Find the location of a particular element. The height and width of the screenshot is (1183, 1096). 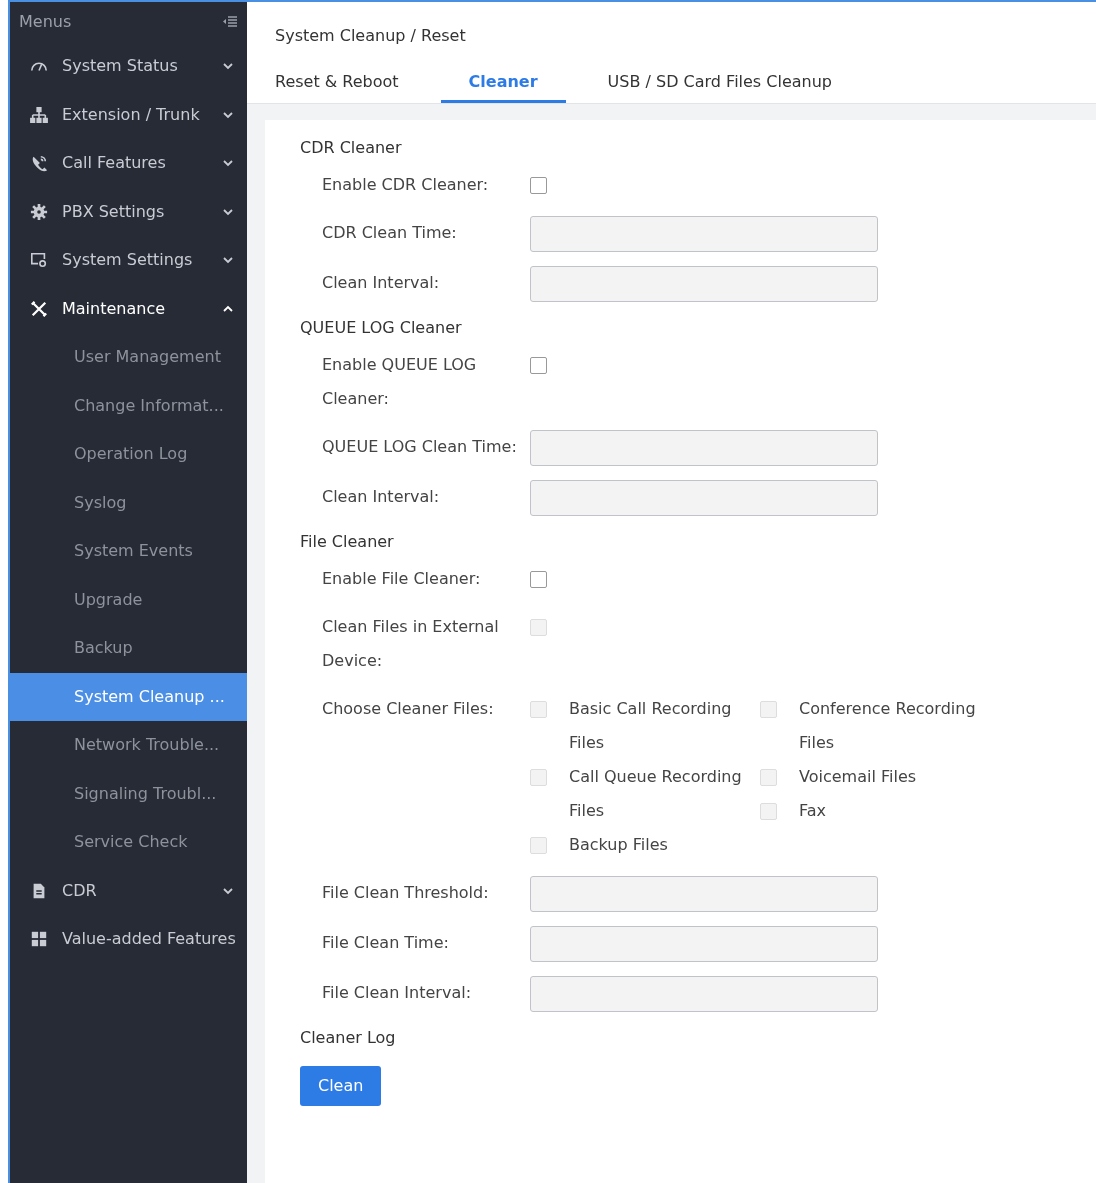

tab: Reset & Reboot is located at coordinates (337, 86).